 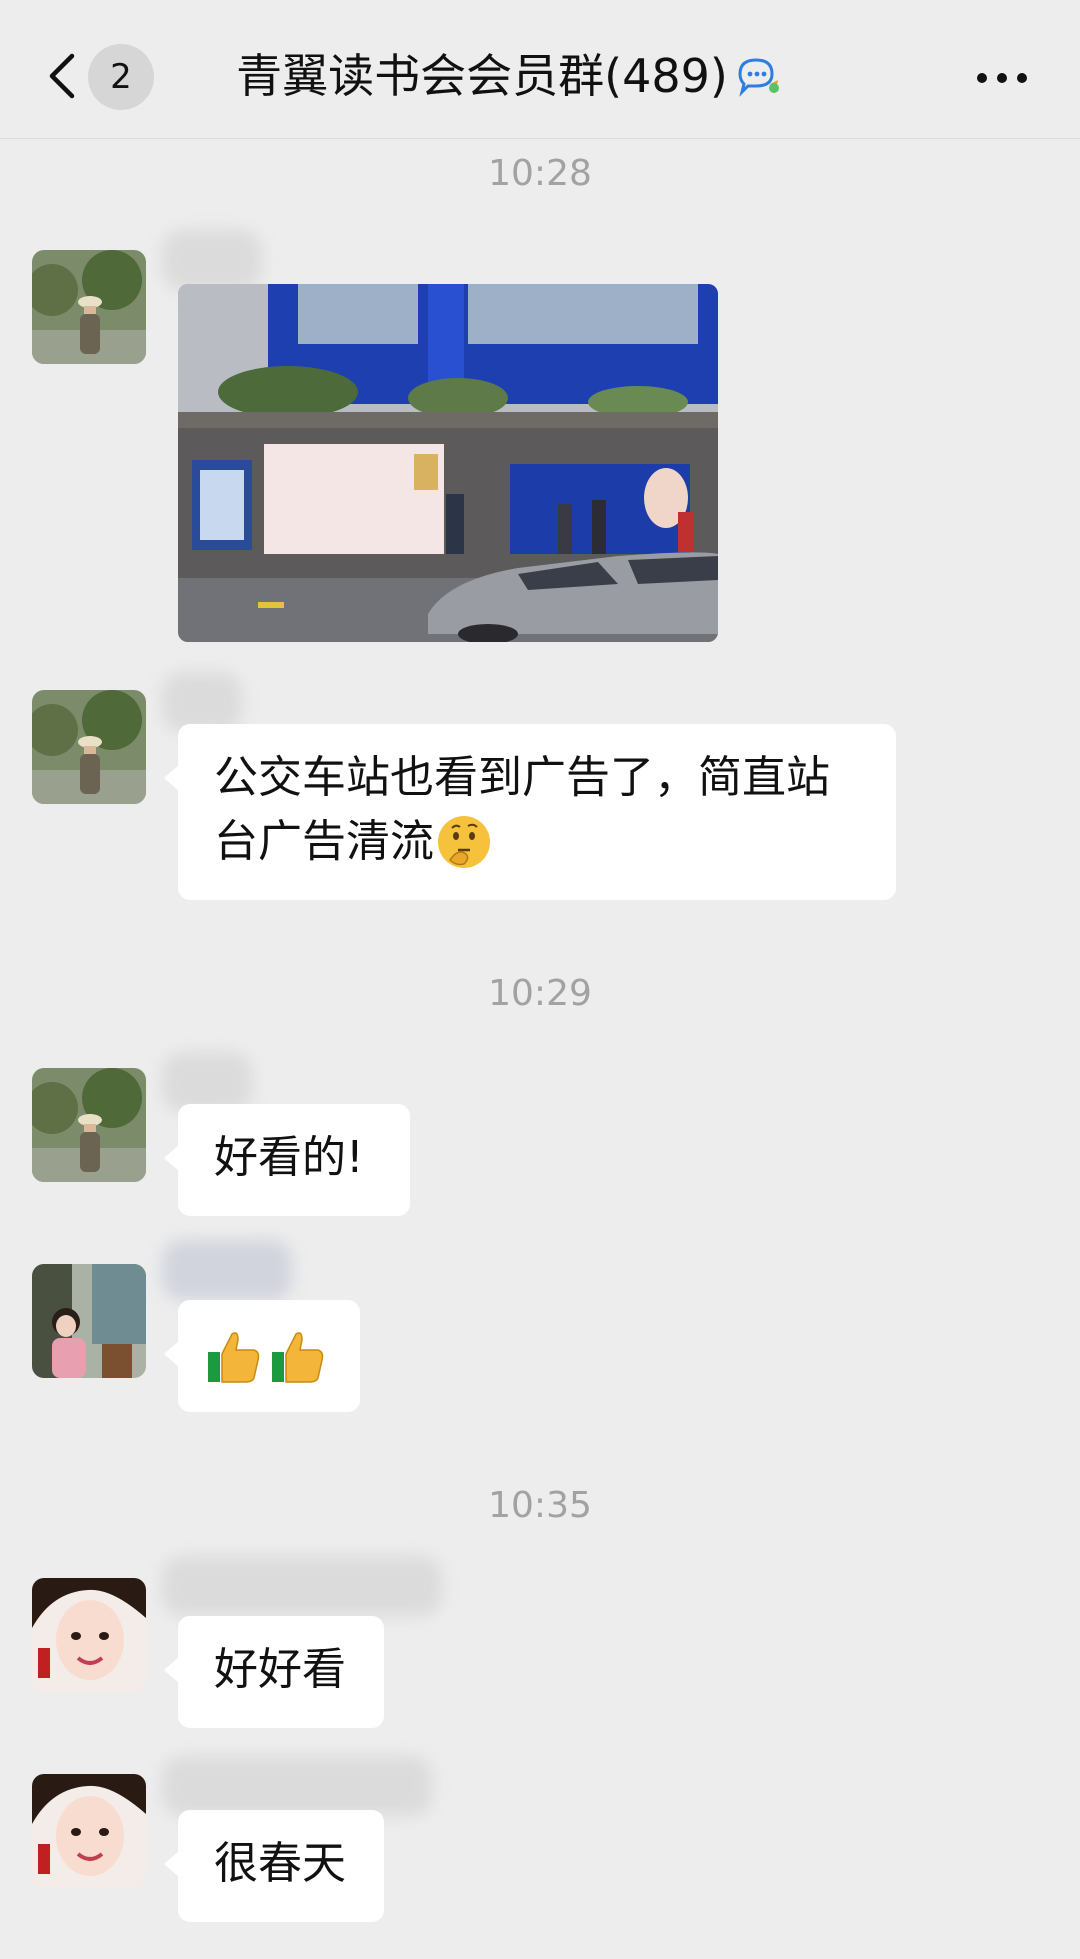 I want to click on unread-count-badge: 2, so click(x=121, y=77).